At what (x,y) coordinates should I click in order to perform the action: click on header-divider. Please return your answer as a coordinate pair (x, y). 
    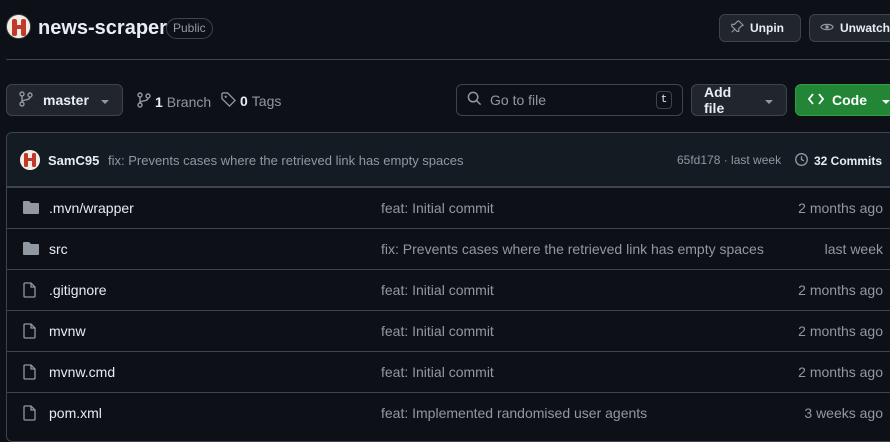
    Looking at the image, I should click on (448, 59).